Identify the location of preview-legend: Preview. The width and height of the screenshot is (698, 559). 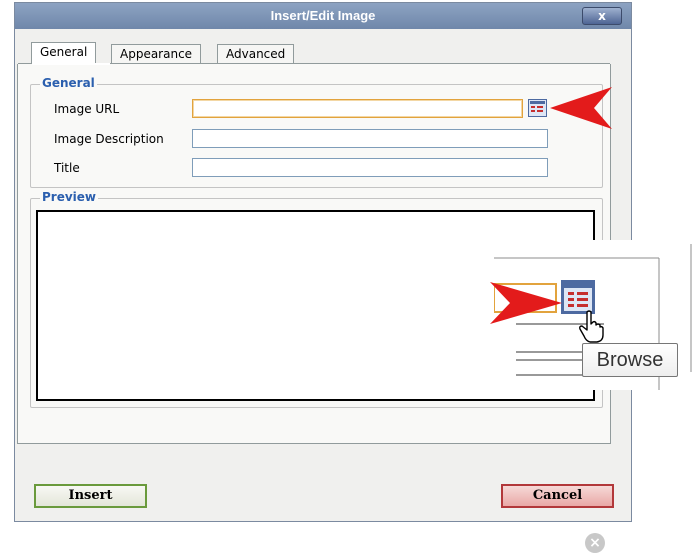
(69, 197).